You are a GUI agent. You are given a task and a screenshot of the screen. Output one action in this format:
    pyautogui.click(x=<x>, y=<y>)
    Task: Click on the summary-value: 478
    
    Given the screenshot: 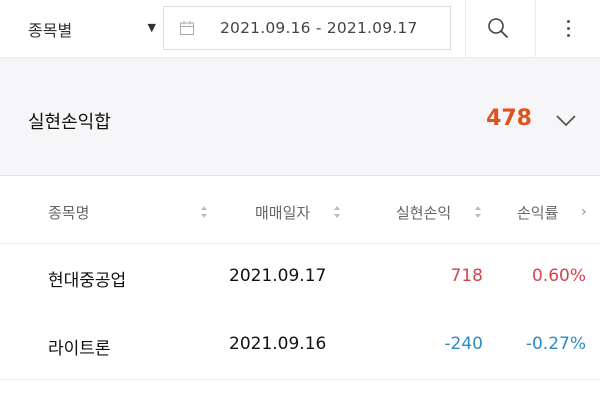 What is the action you would take?
    pyautogui.click(x=509, y=118)
    